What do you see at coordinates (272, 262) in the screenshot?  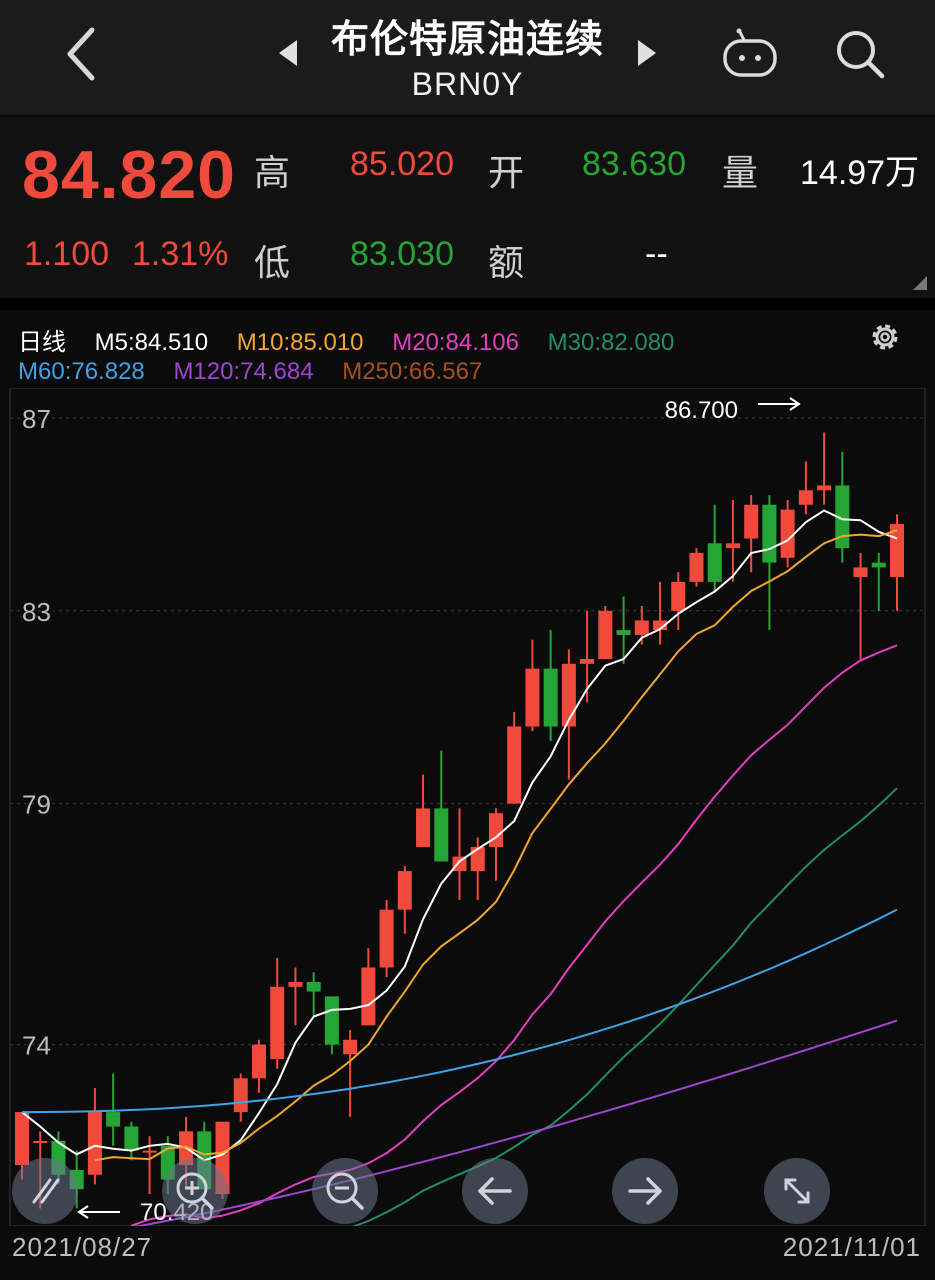 I see `low-label: 低` at bounding box center [272, 262].